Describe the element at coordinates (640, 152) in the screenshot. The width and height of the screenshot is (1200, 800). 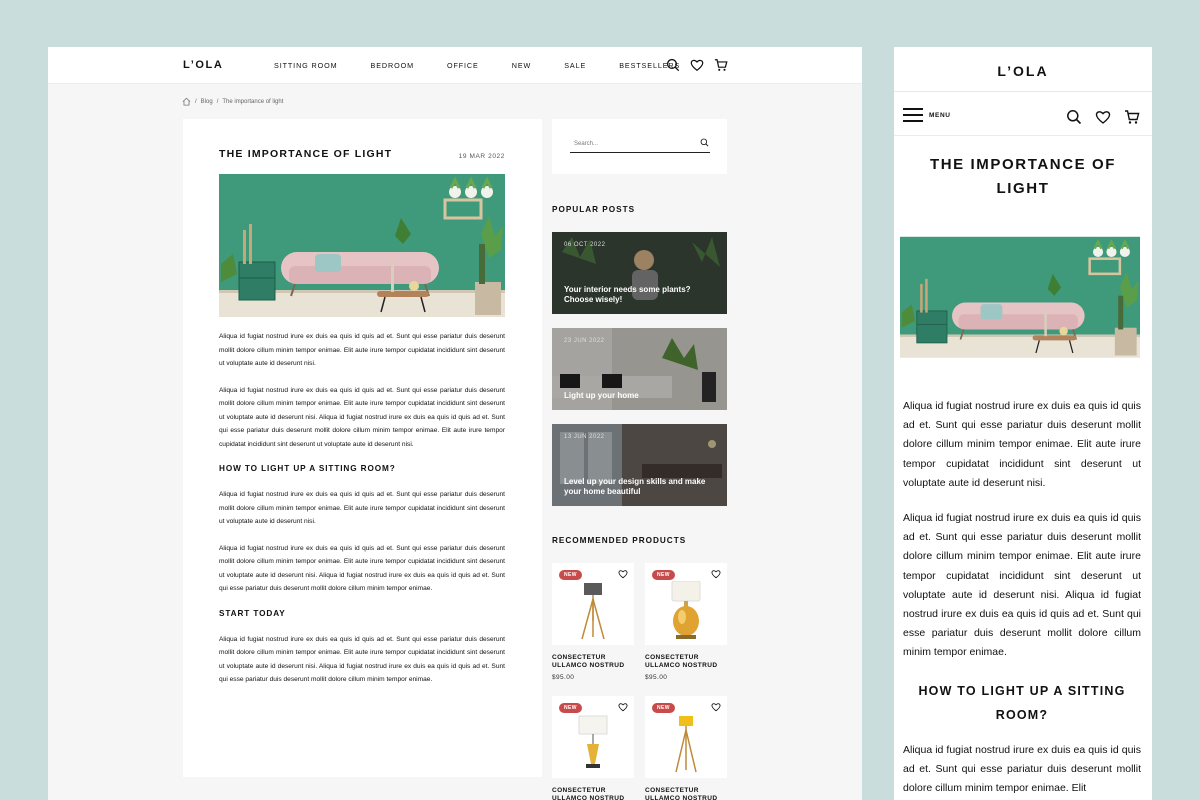
I see `search-underline` at that location.